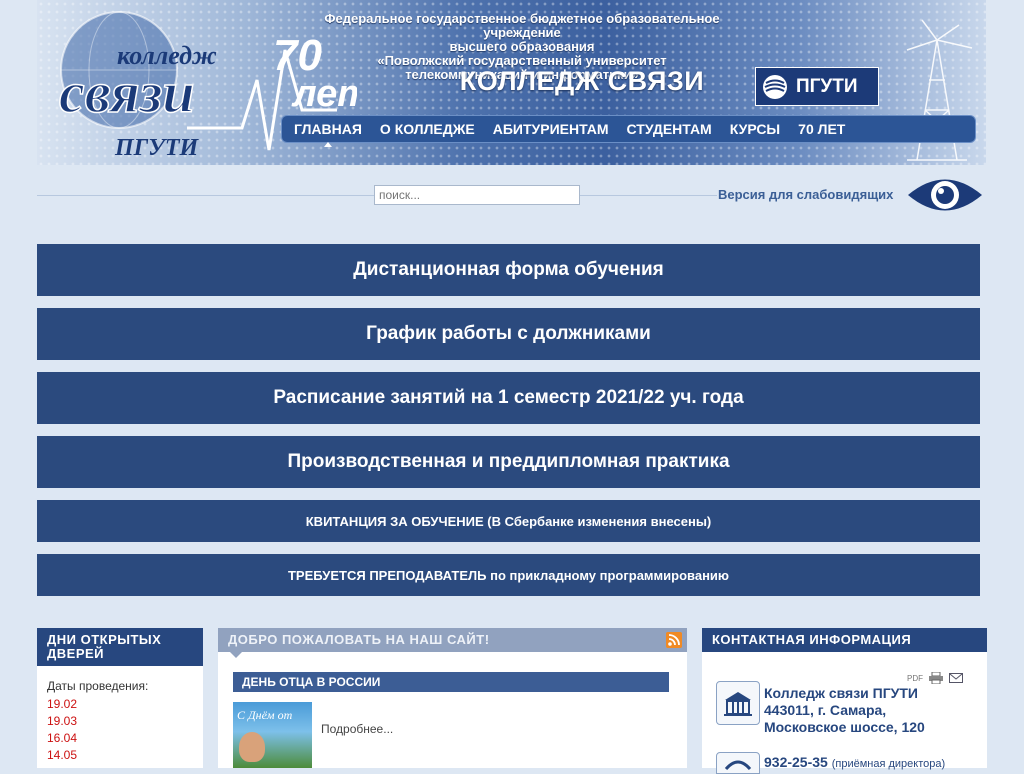 The width and height of the screenshot is (1024, 774). What do you see at coordinates (956, 678) in the screenshot?
I see `email-icon` at bounding box center [956, 678].